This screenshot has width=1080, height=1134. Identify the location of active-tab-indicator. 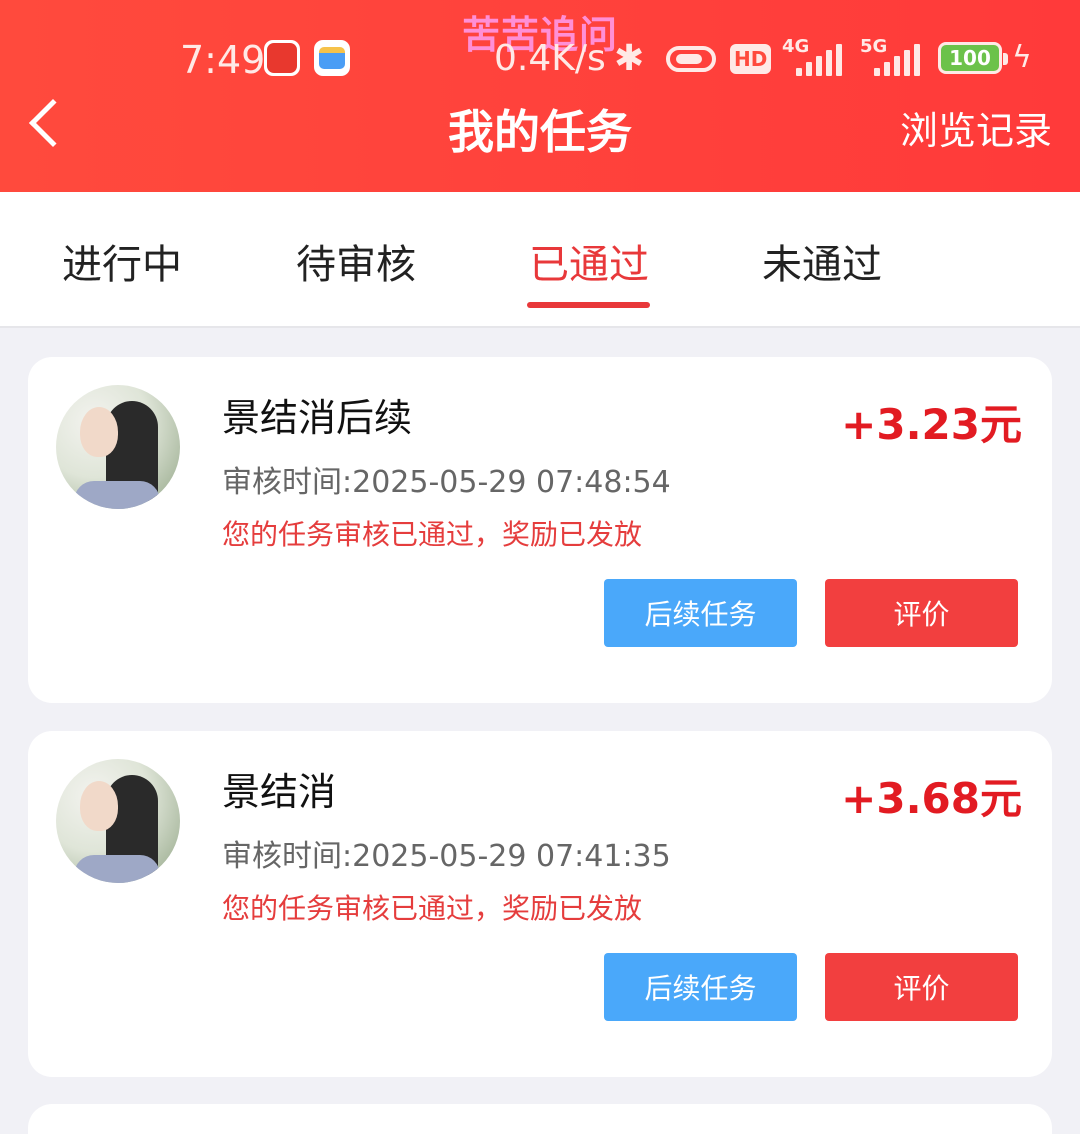
(588, 305).